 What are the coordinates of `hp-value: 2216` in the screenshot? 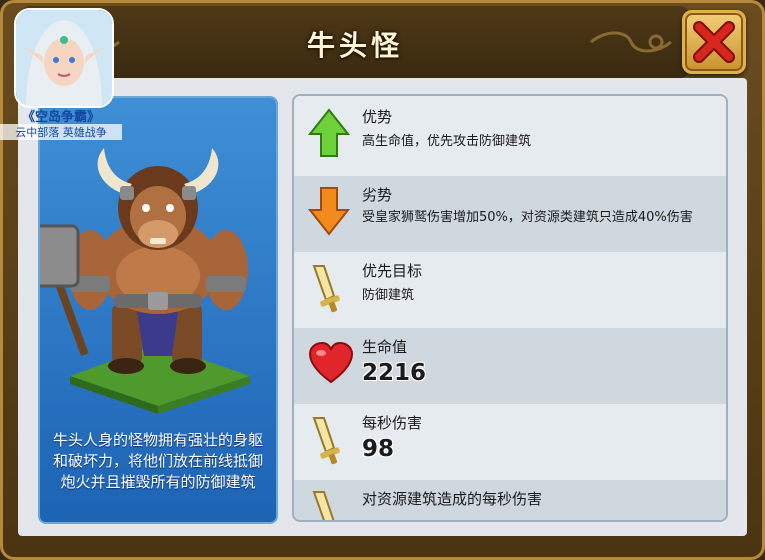 It's located at (394, 373).